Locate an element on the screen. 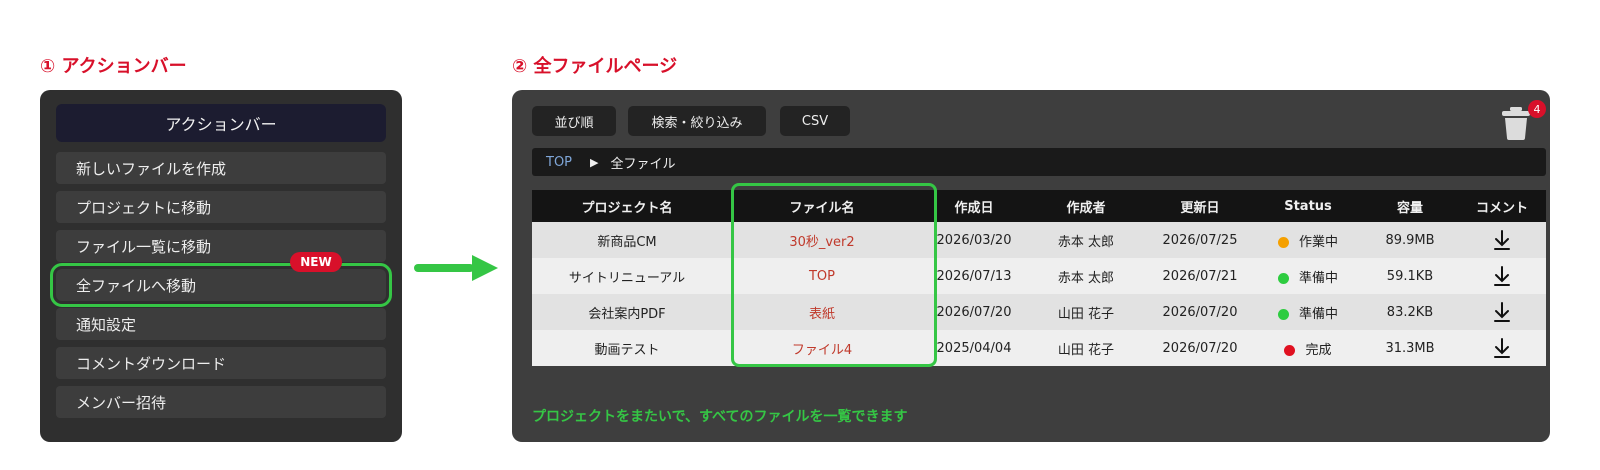  created-date-cell: 2026/07/20 is located at coordinates (974, 312).